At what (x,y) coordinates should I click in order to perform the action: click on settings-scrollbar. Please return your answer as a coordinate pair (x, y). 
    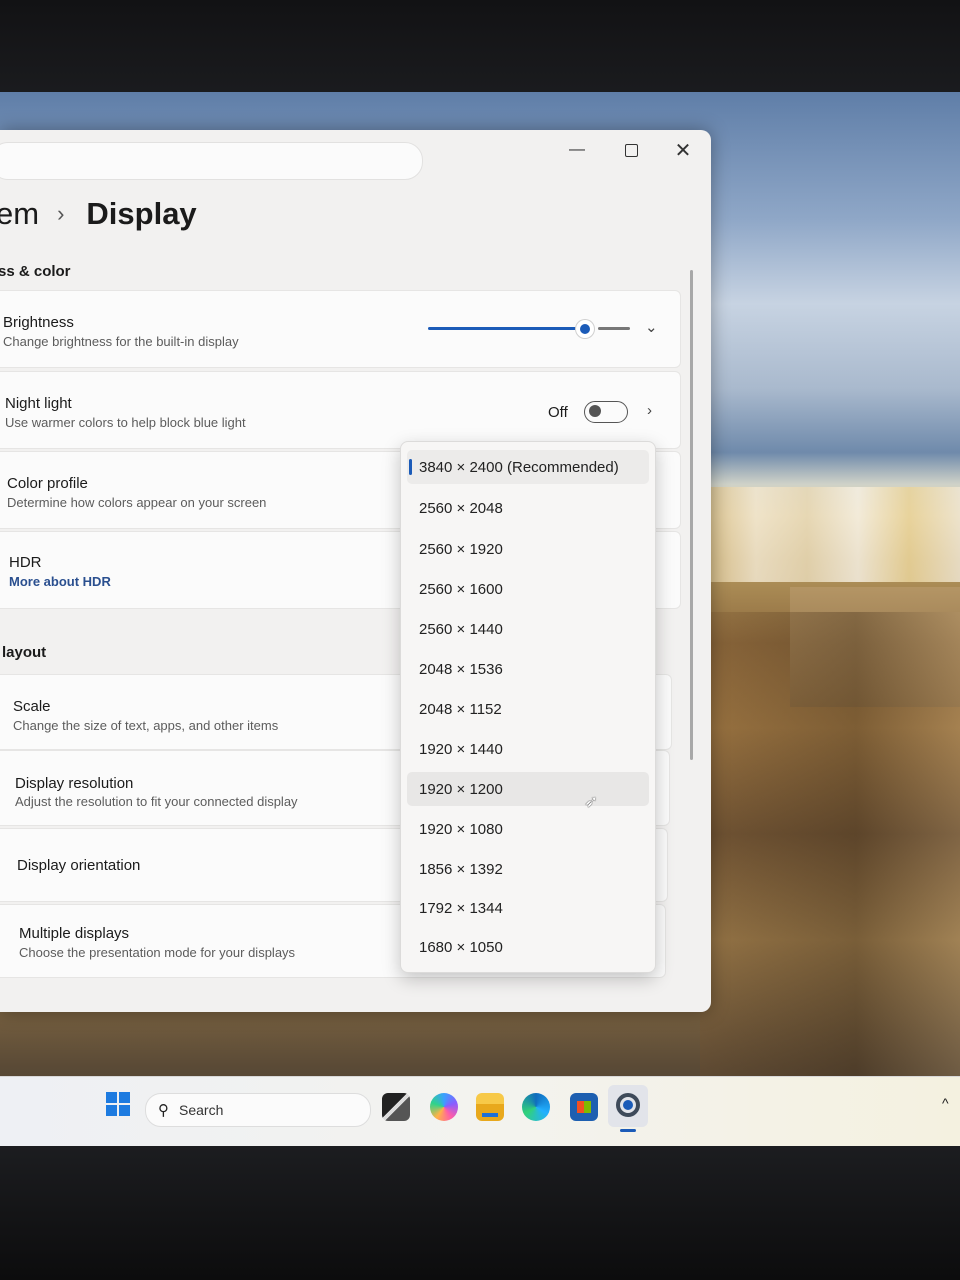
    Looking at the image, I should click on (691, 515).